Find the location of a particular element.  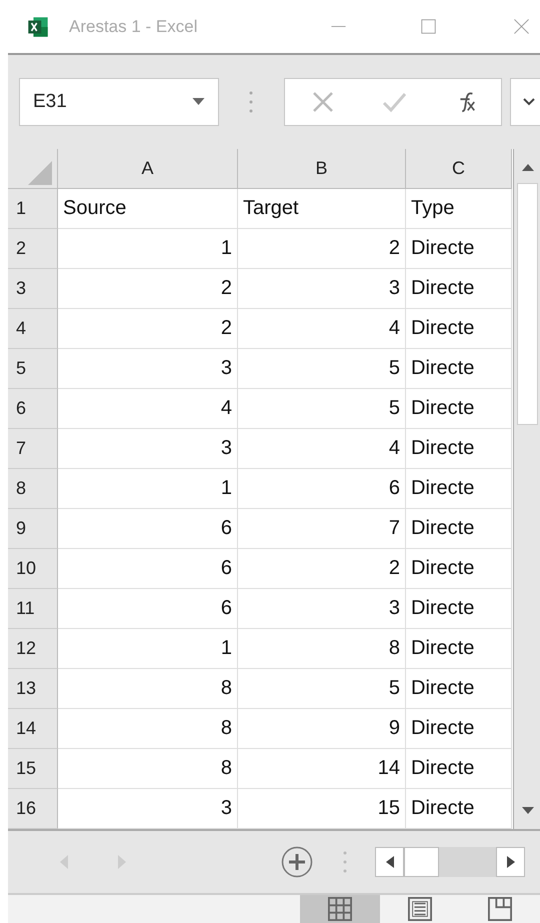

table-cell: 7 is located at coordinates (322, 529).